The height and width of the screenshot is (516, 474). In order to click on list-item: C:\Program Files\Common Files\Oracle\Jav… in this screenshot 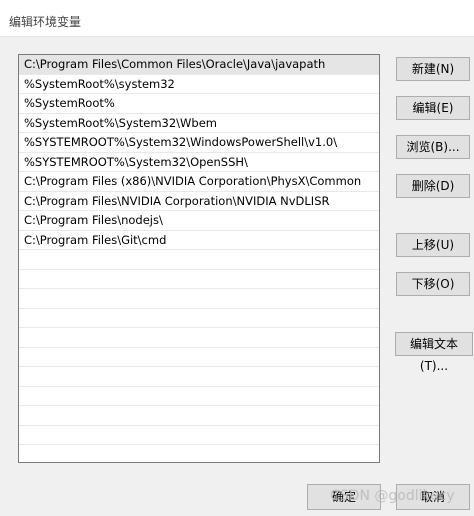, I will do `click(199, 65)`.